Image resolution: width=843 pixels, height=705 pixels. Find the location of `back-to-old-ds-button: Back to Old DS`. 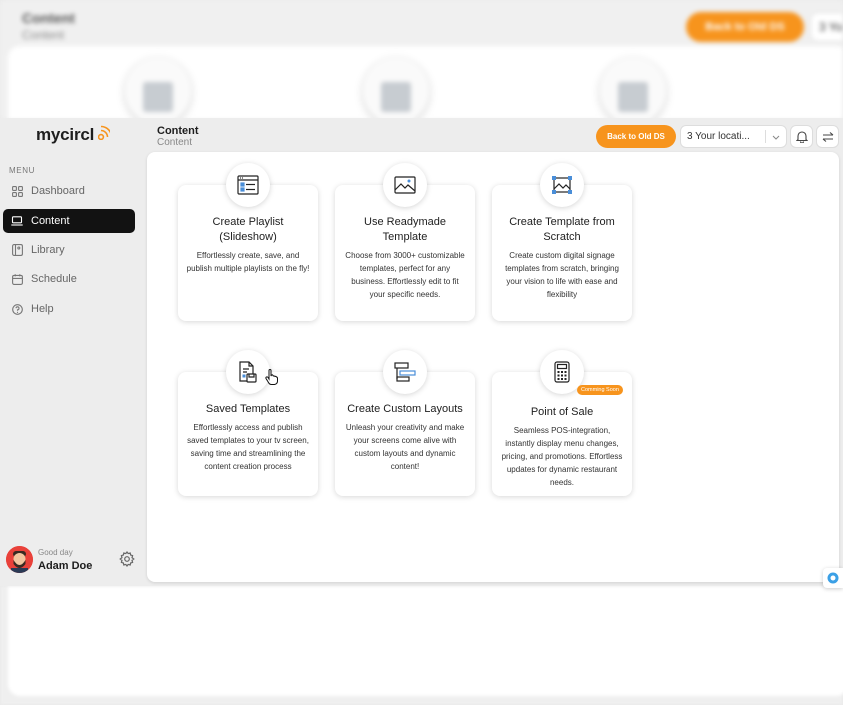

back-to-old-ds-button: Back to Old DS is located at coordinates (636, 136).